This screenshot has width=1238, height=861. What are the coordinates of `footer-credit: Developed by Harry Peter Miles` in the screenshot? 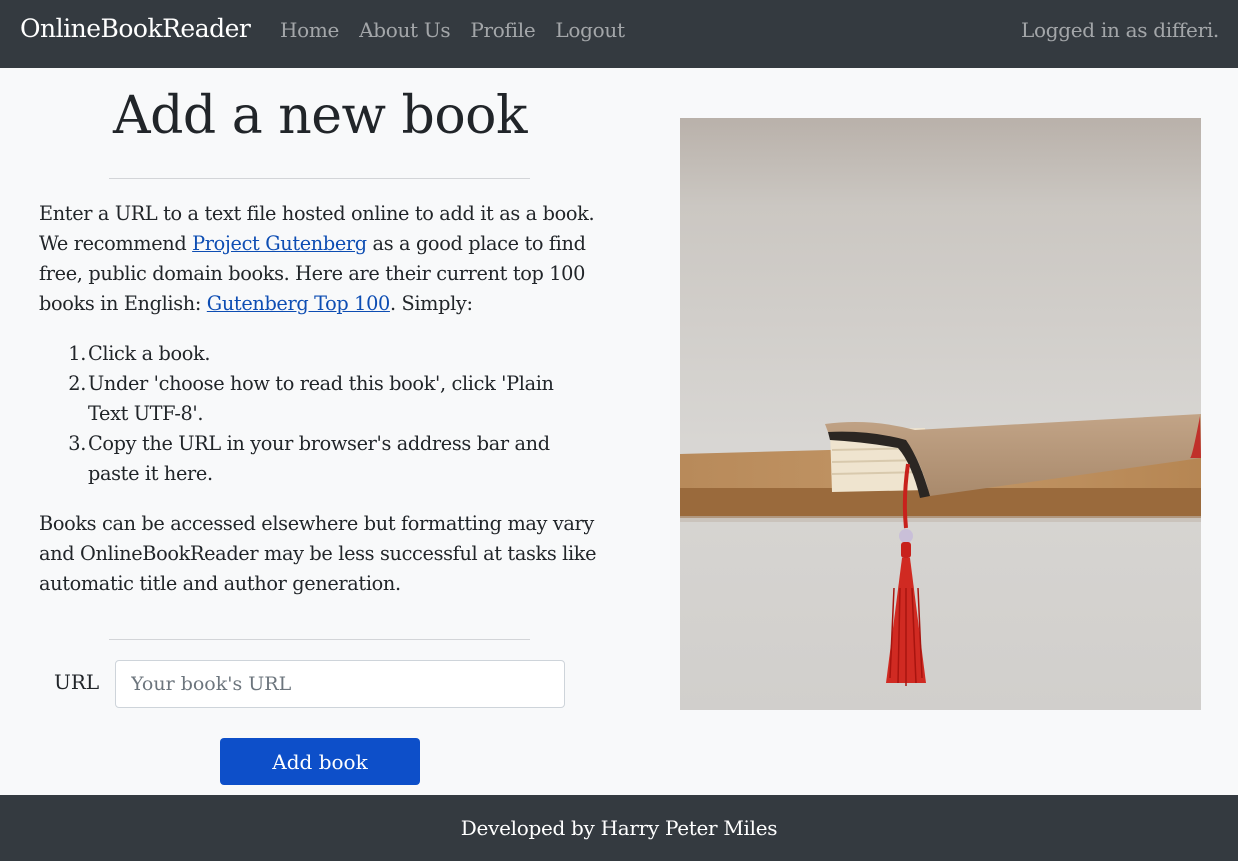 It's located at (619, 828).